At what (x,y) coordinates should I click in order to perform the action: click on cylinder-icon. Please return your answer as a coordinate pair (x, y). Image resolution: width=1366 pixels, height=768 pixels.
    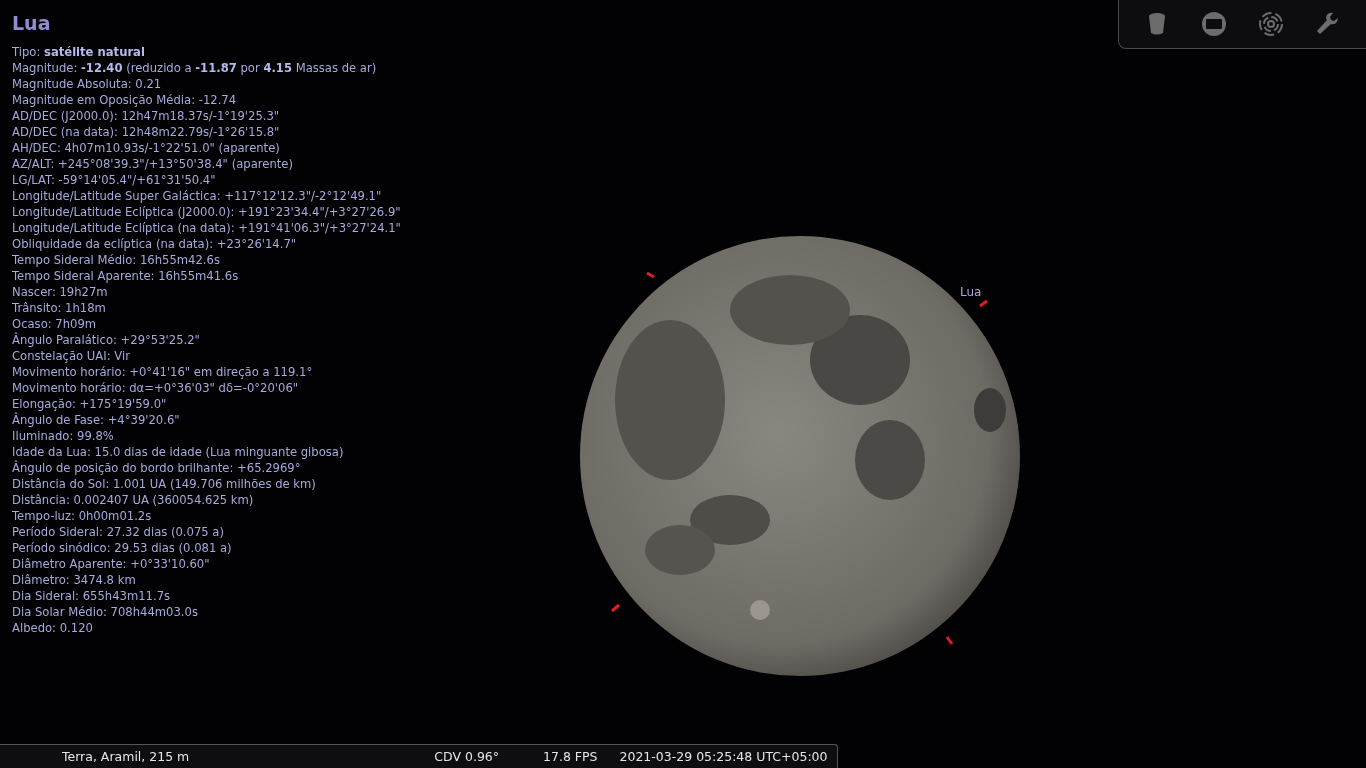
    Looking at the image, I should click on (1157, 24).